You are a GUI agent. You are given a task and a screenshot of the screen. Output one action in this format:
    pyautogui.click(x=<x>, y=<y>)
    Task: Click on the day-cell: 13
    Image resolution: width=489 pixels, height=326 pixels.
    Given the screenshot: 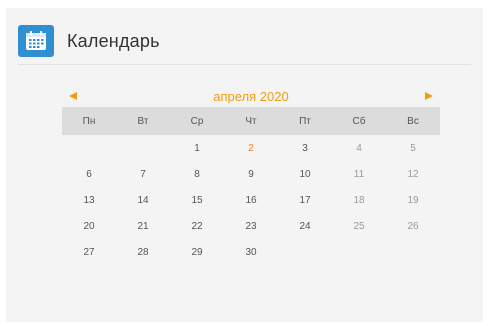 What is the action you would take?
    pyautogui.click(x=89, y=200)
    